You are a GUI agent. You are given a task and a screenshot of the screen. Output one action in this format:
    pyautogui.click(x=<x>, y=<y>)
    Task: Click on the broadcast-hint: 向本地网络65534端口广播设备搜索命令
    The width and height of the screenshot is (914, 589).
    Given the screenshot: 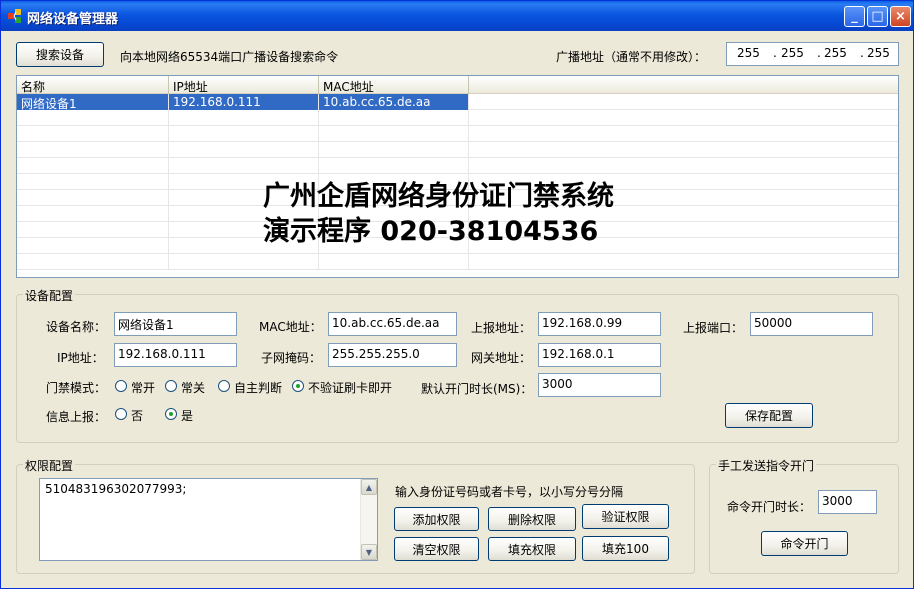 What is the action you would take?
    pyautogui.click(x=229, y=57)
    